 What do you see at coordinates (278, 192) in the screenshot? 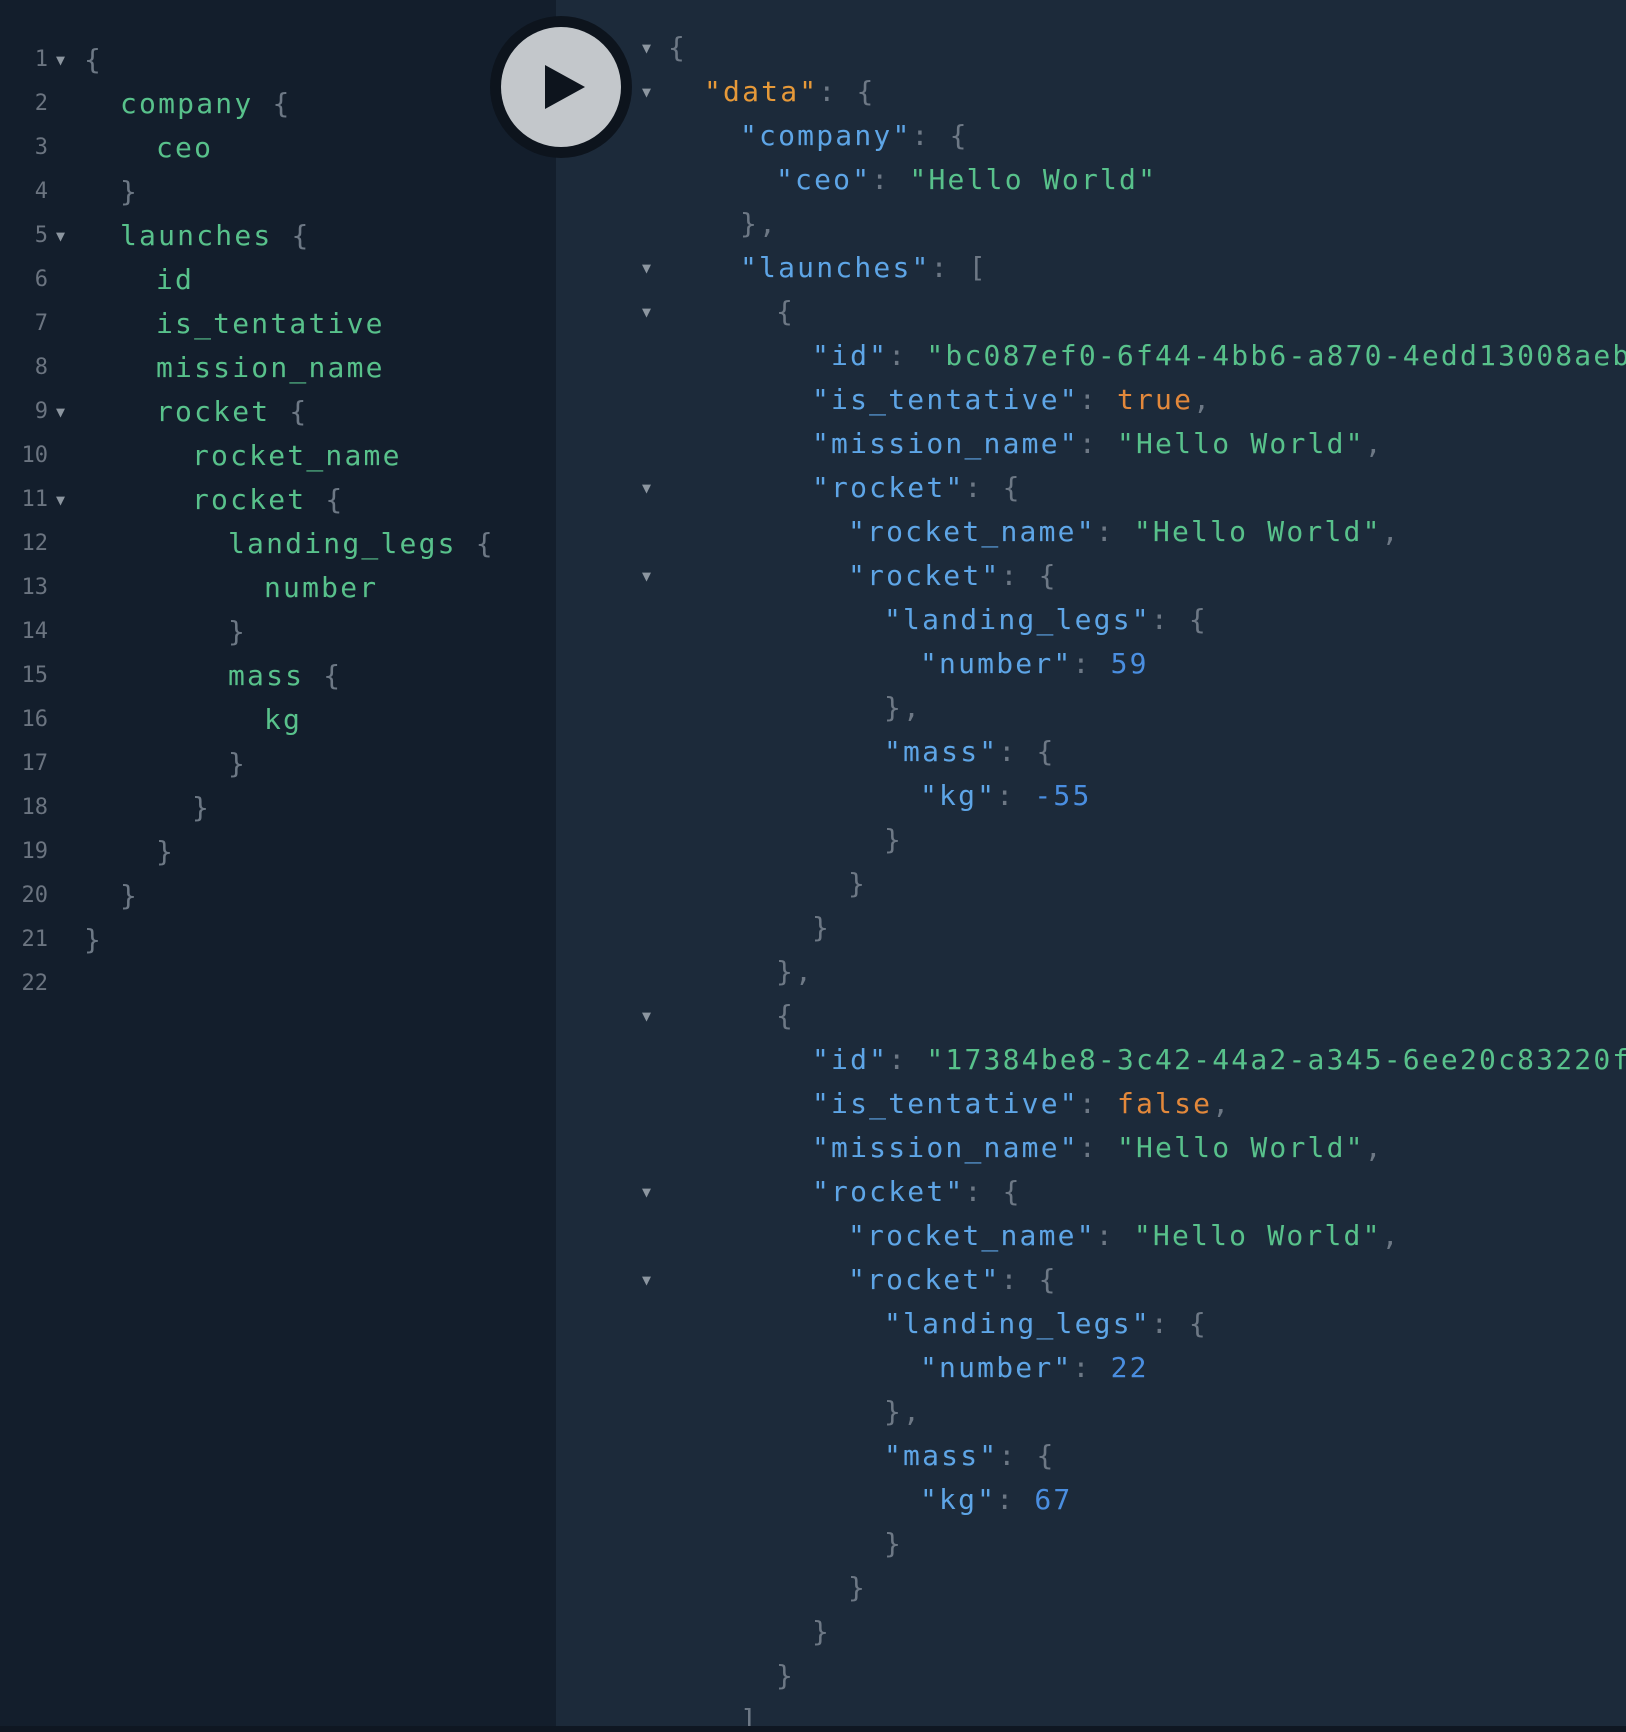
I see `query-line: 4}` at bounding box center [278, 192].